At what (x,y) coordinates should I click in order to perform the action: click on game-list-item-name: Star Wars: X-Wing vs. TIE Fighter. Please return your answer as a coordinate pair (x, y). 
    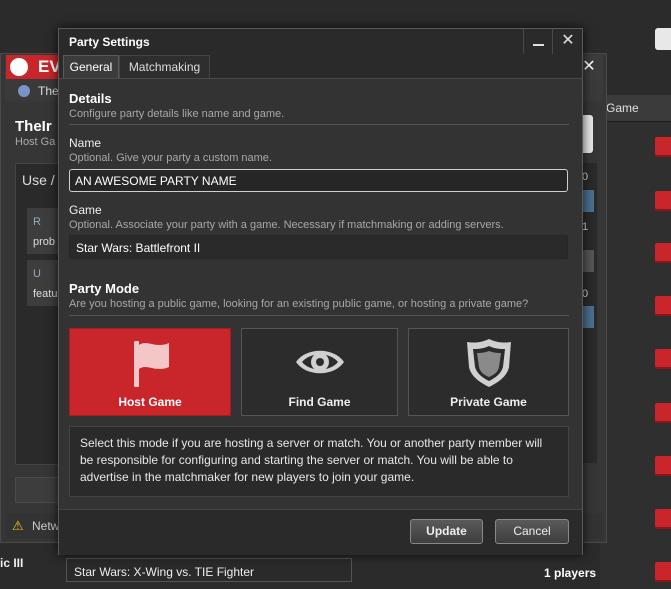
    Looking at the image, I should click on (164, 572).